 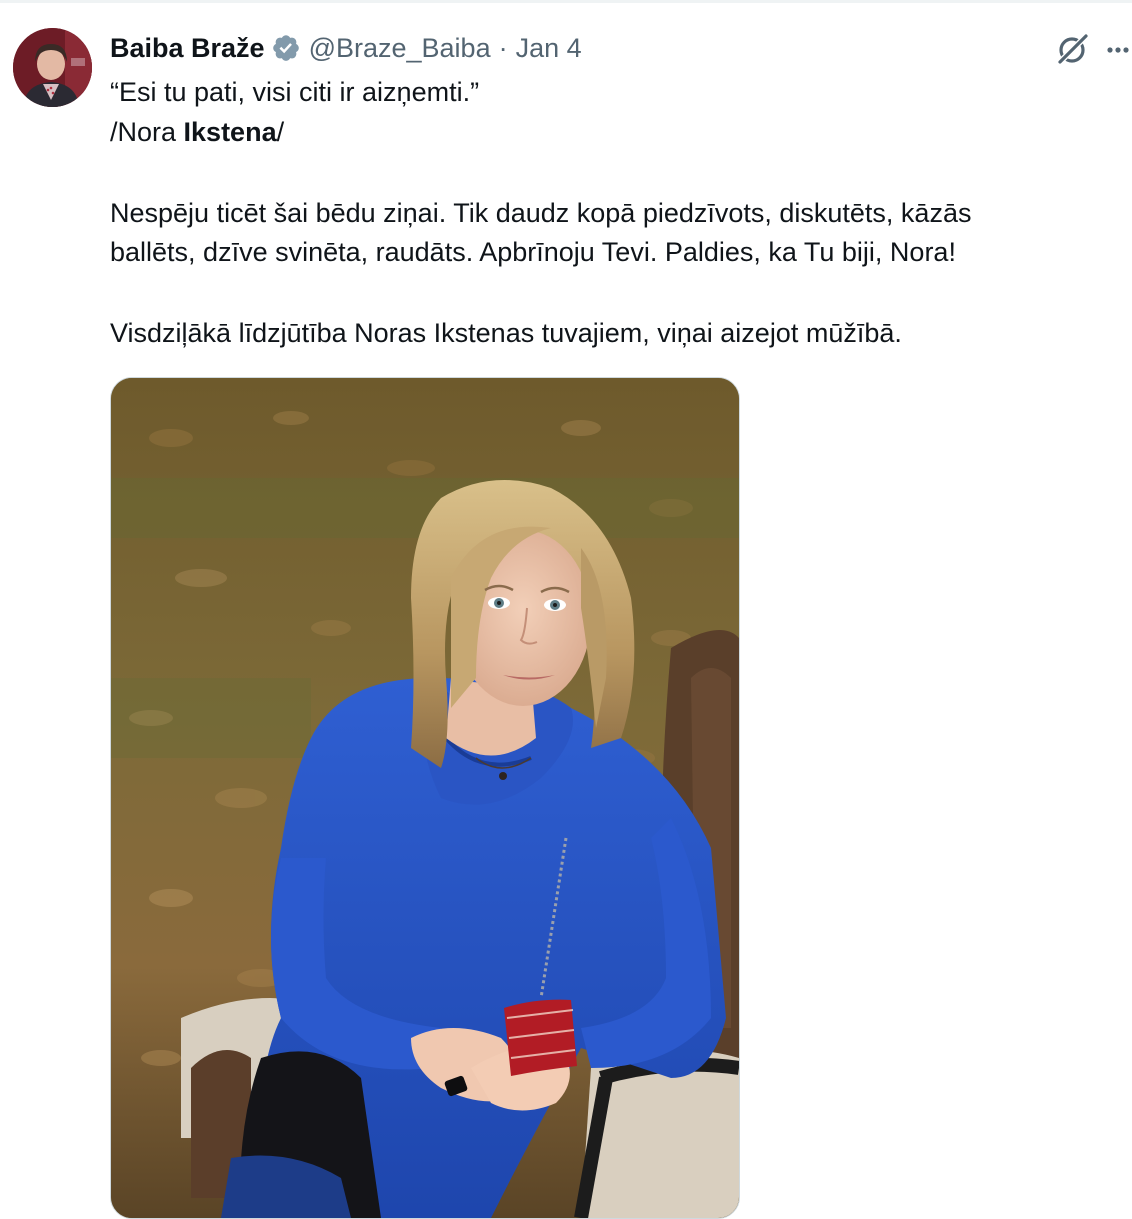 What do you see at coordinates (230, 132) in the screenshot?
I see `tweet-text-bold: Ikstena` at bounding box center [230, 132].